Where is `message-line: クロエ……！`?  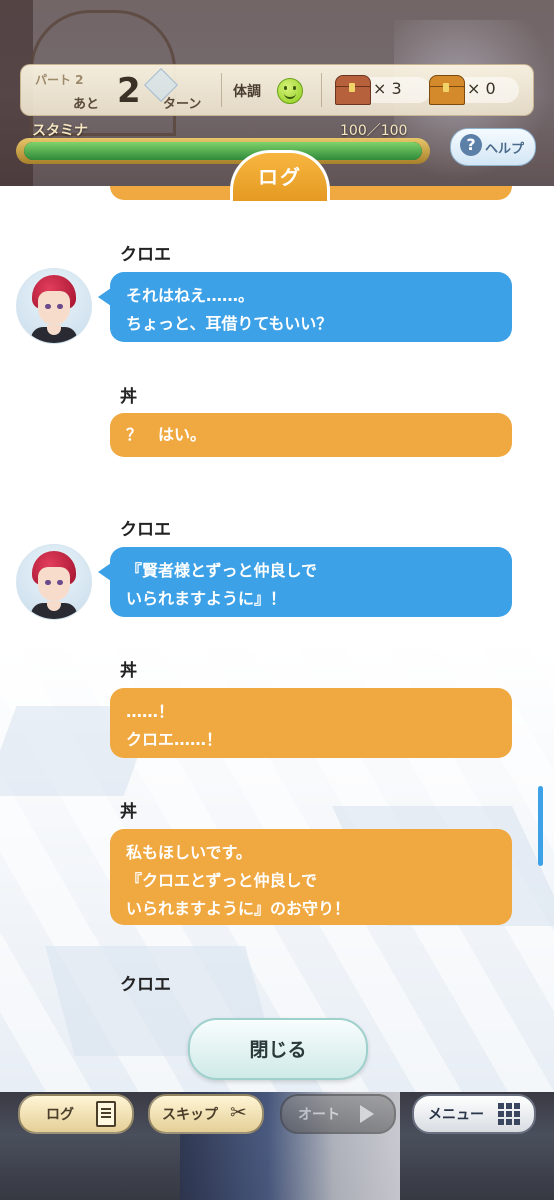 message-line: クロエ……！ is located at coordinates (174, 739).